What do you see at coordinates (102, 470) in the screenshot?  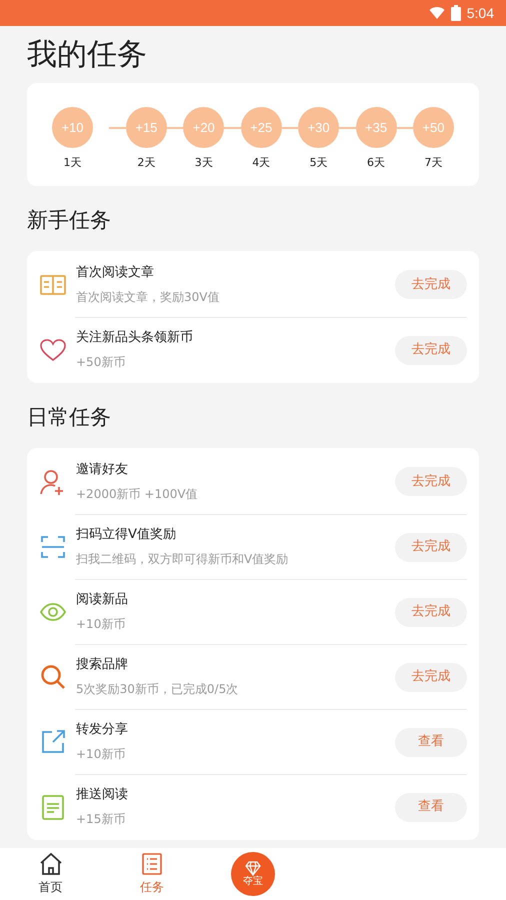 I see `task-title: 邀请好友` at bounding box center [102, 470].